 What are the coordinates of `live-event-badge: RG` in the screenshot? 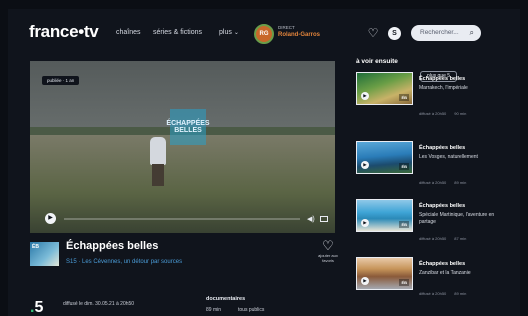 It's located at (264, 34).